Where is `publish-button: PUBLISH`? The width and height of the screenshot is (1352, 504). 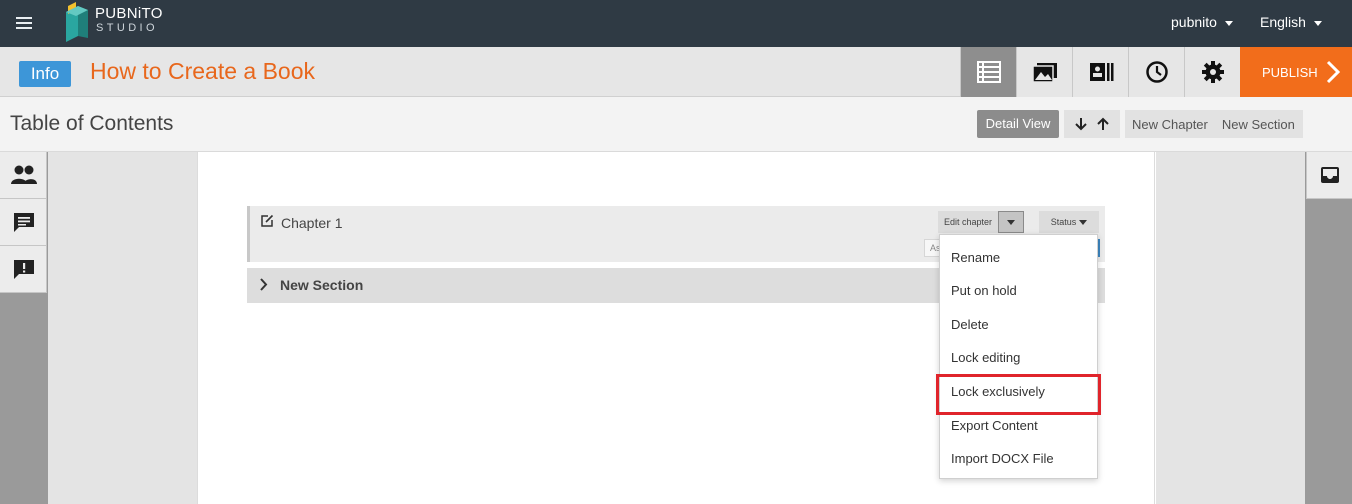
publish-button: PUBLISH is located at coordinates (1296, 72).